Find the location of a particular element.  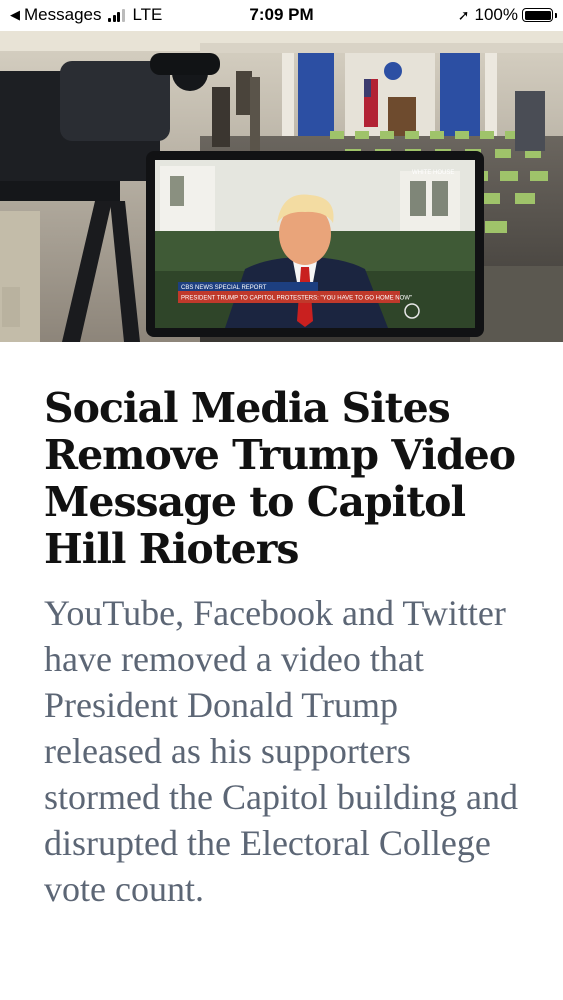

battery-percent: 100% is located at coordinates (496, 14).